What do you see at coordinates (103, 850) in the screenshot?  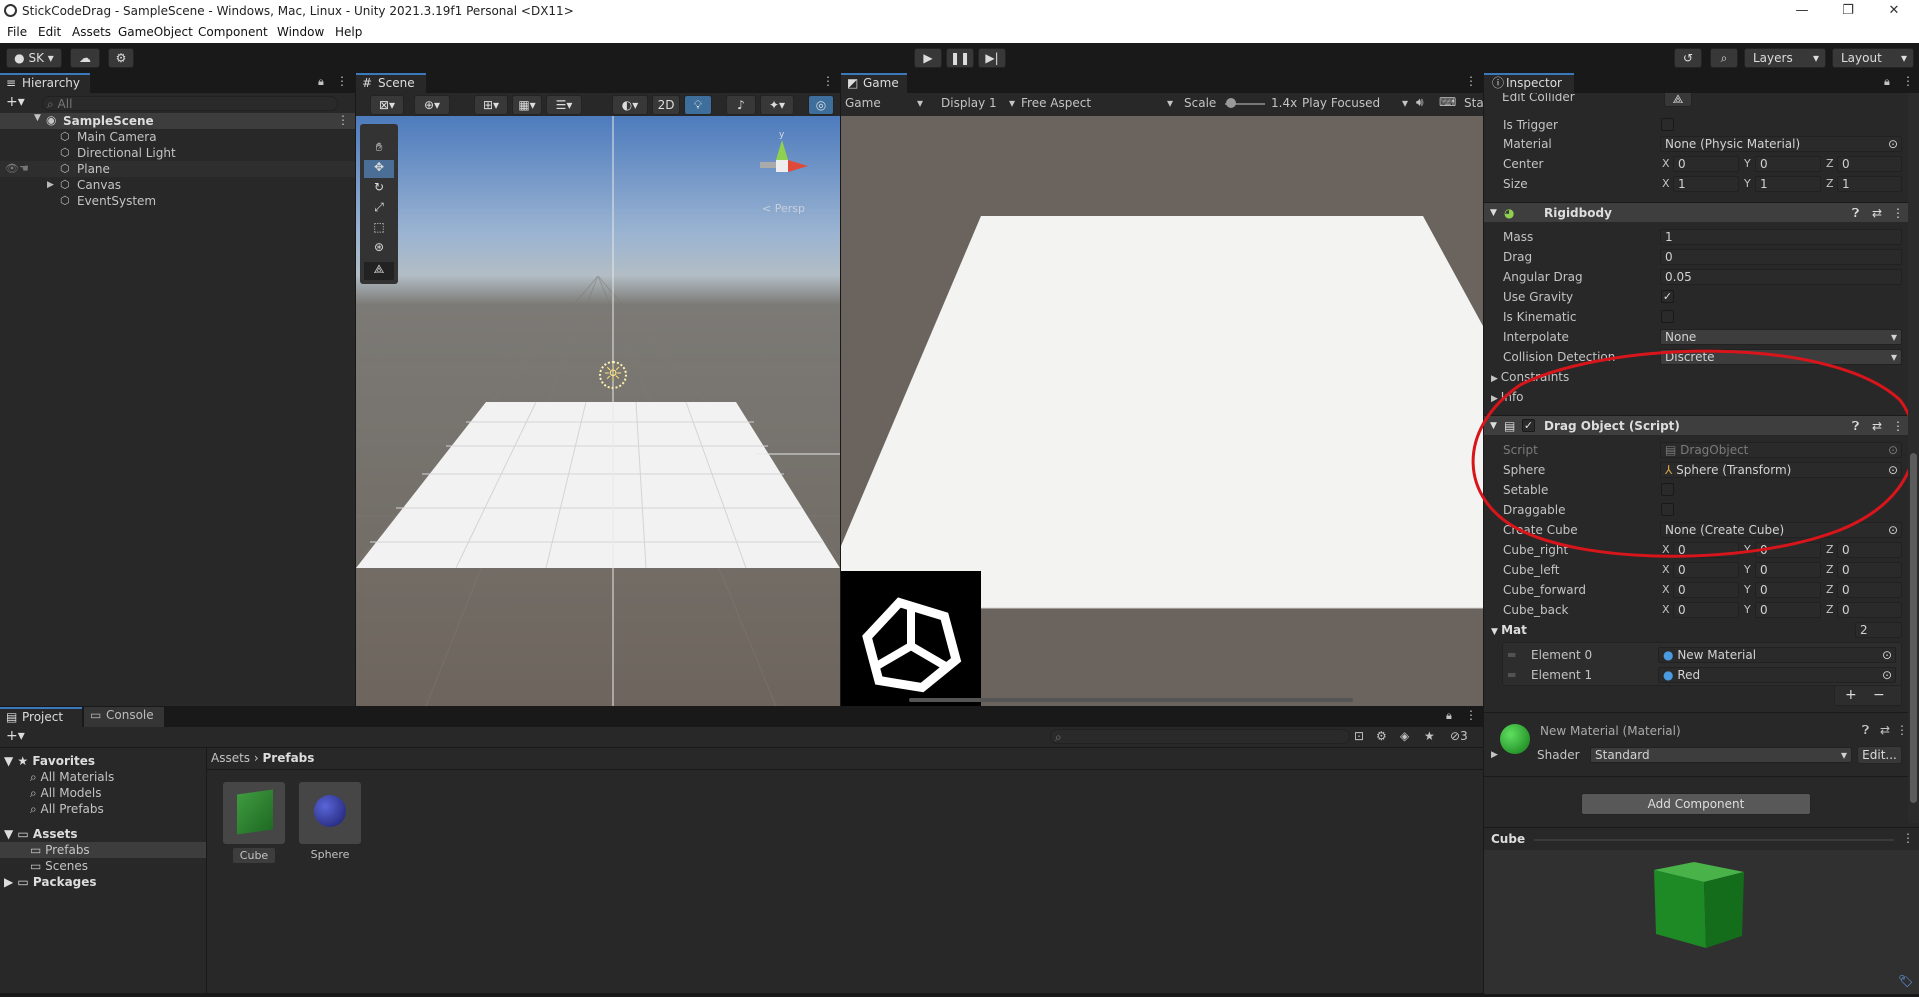 I see `folder-prefabs: ▭ Prefabs` at bounding box center [103, 850].